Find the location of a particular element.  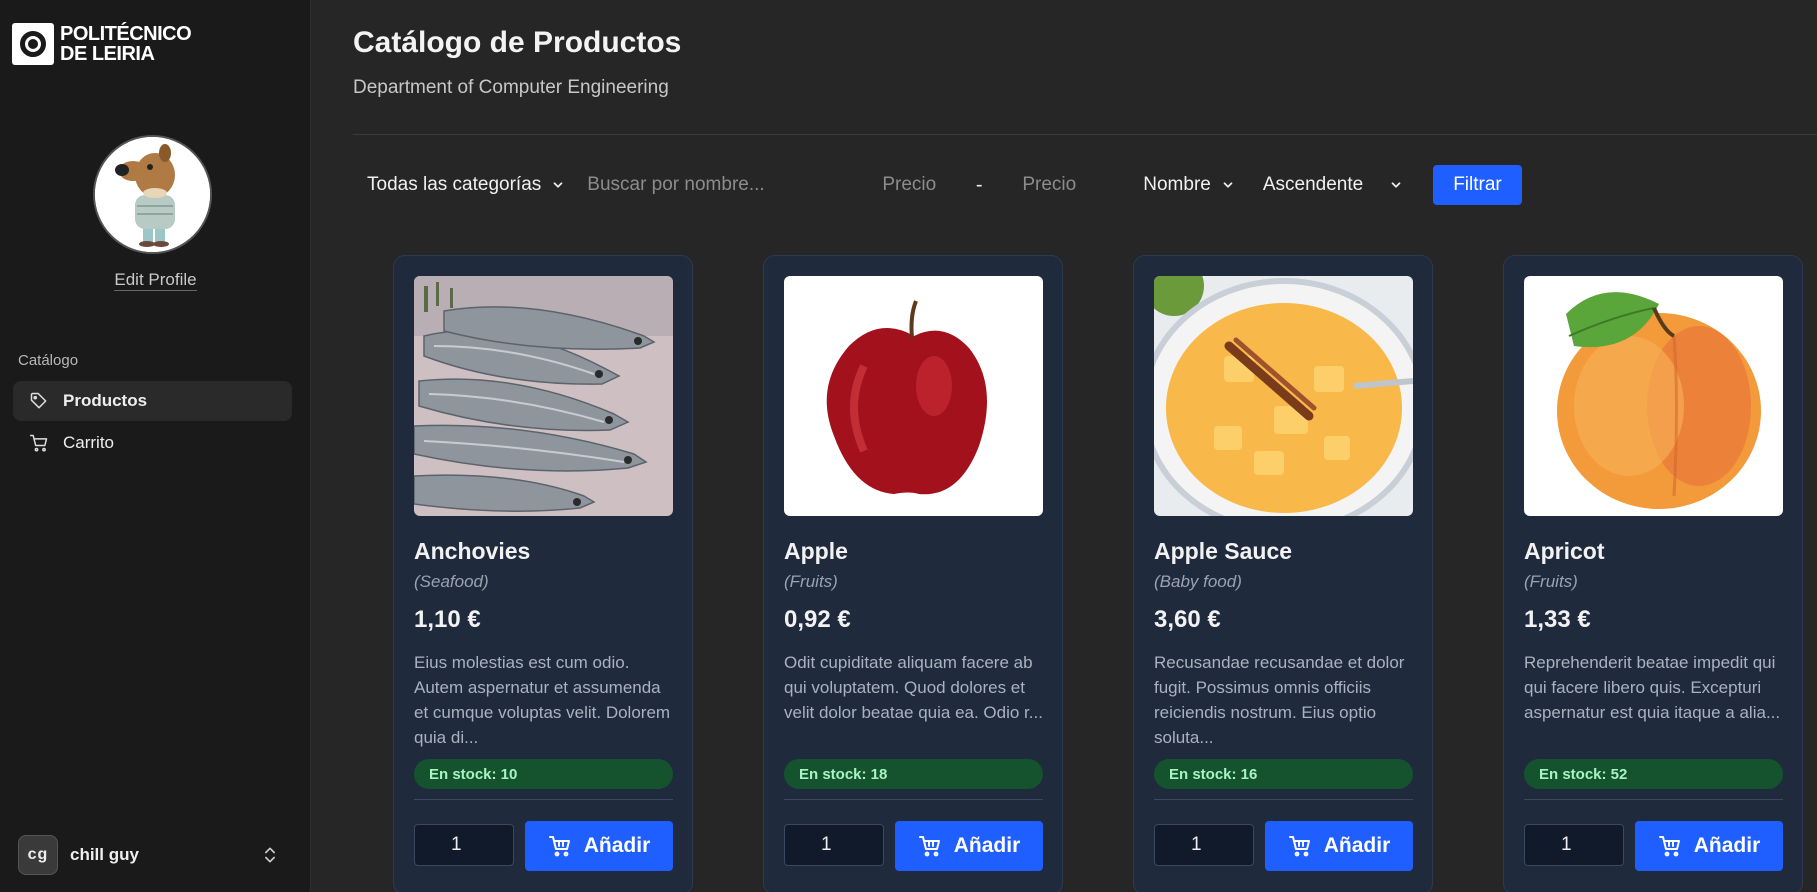

product-name: Apple is located at coordinates (816, 551).